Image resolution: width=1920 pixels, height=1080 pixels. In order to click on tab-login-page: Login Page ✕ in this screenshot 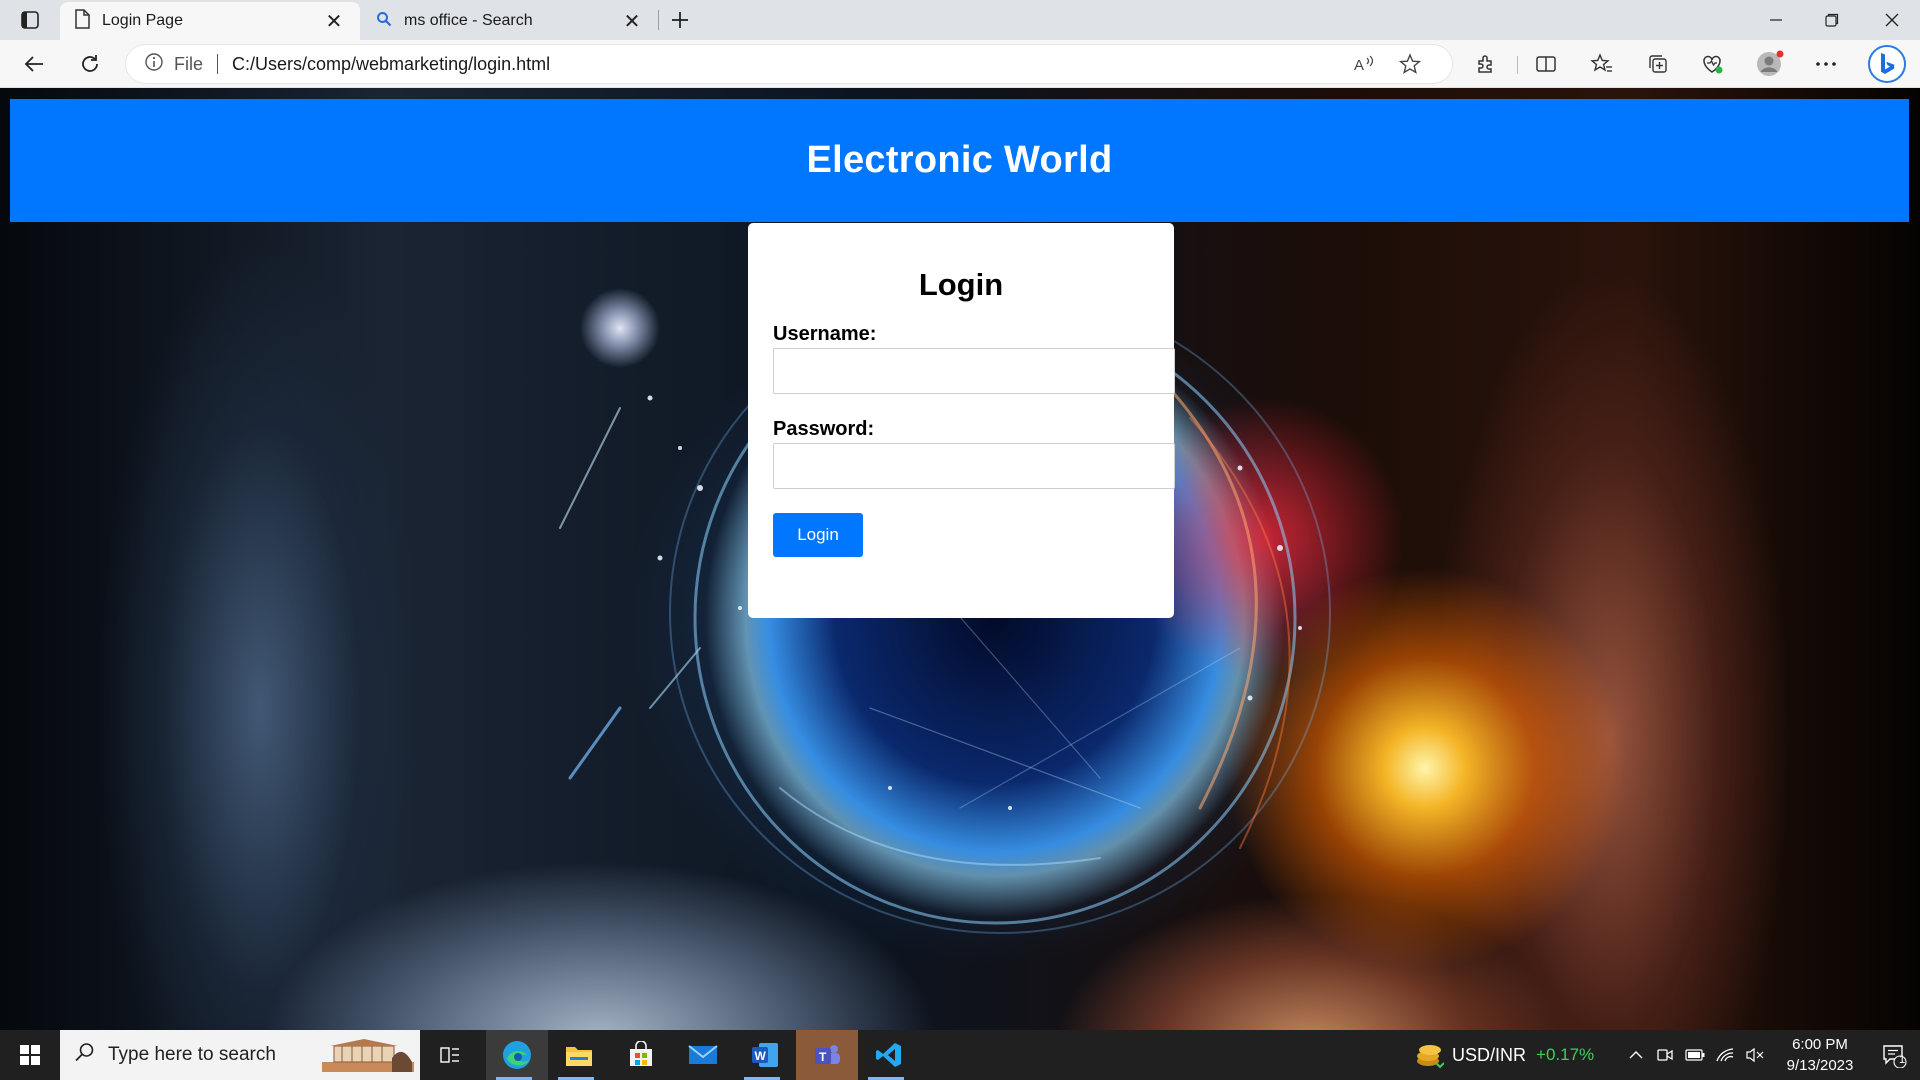, I will do `click(210, 21)`.